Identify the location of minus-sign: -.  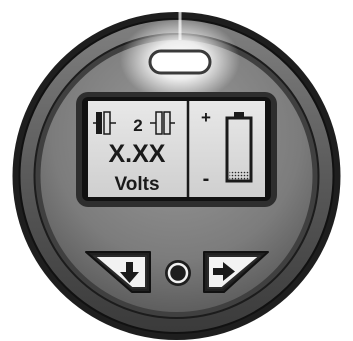
(206, 179).